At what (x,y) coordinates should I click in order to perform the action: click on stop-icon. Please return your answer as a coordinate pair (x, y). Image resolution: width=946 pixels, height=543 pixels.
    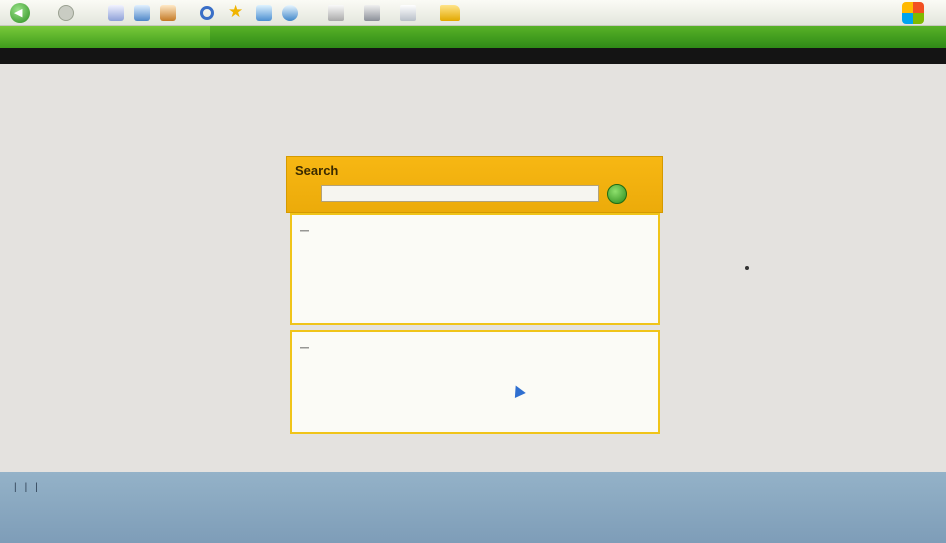
    Looking at the image, I should click on (116, 13).